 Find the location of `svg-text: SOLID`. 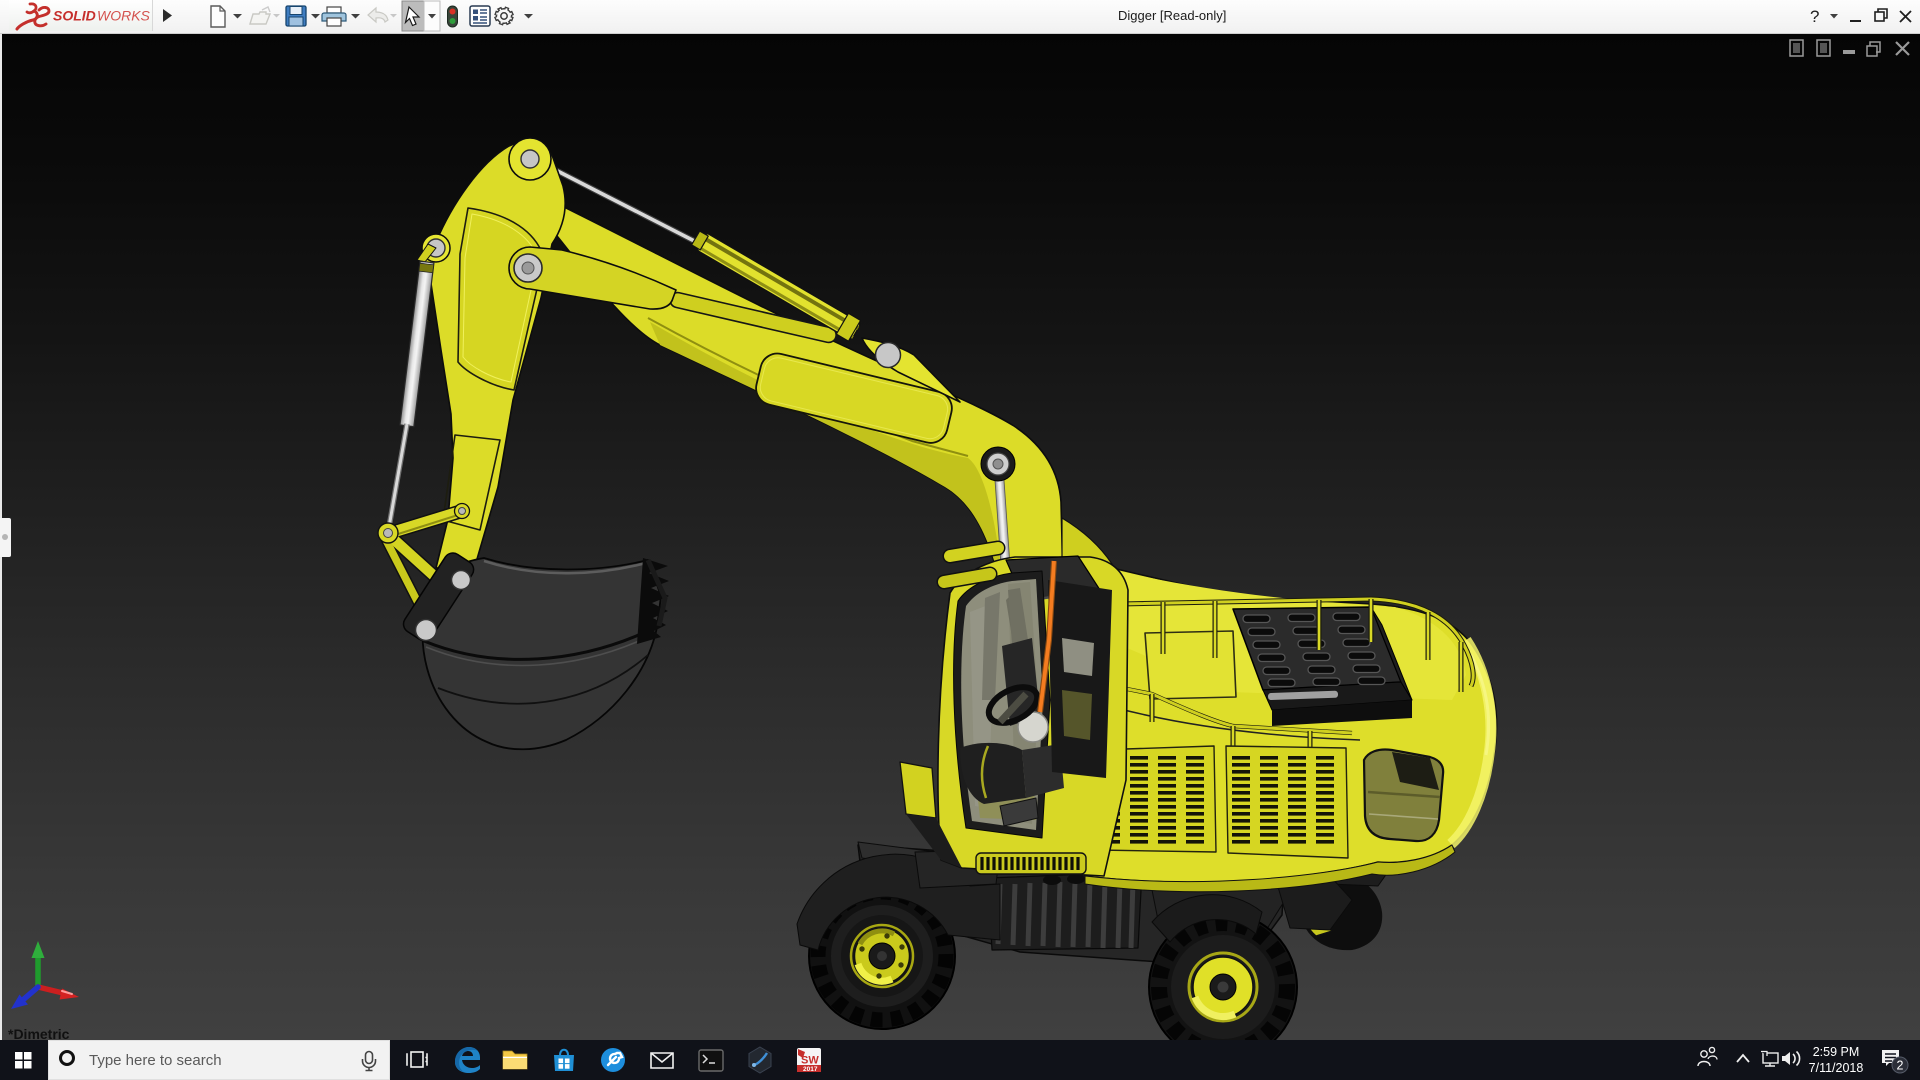

svg-text: SOLID is located at coordinates (74, 16).